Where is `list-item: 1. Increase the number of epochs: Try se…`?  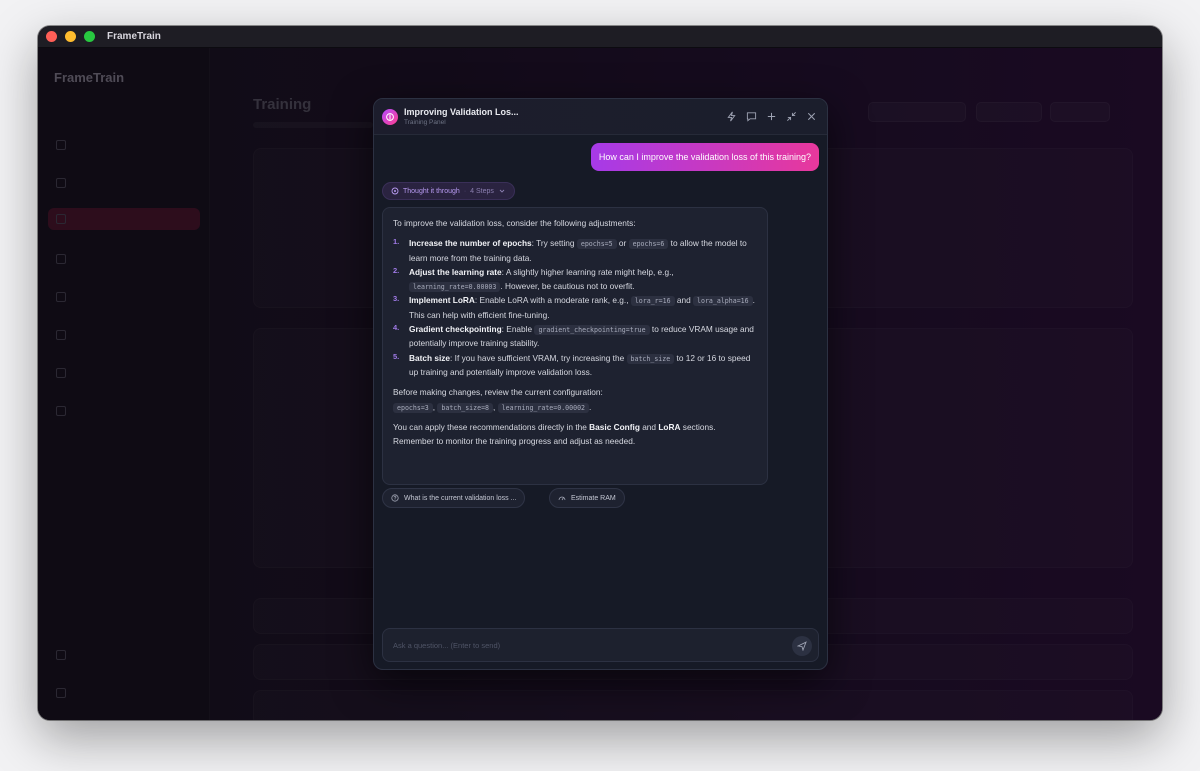 list-item: 1. Increase the number of epochs: Try se… is located at coordinates (570, 250).